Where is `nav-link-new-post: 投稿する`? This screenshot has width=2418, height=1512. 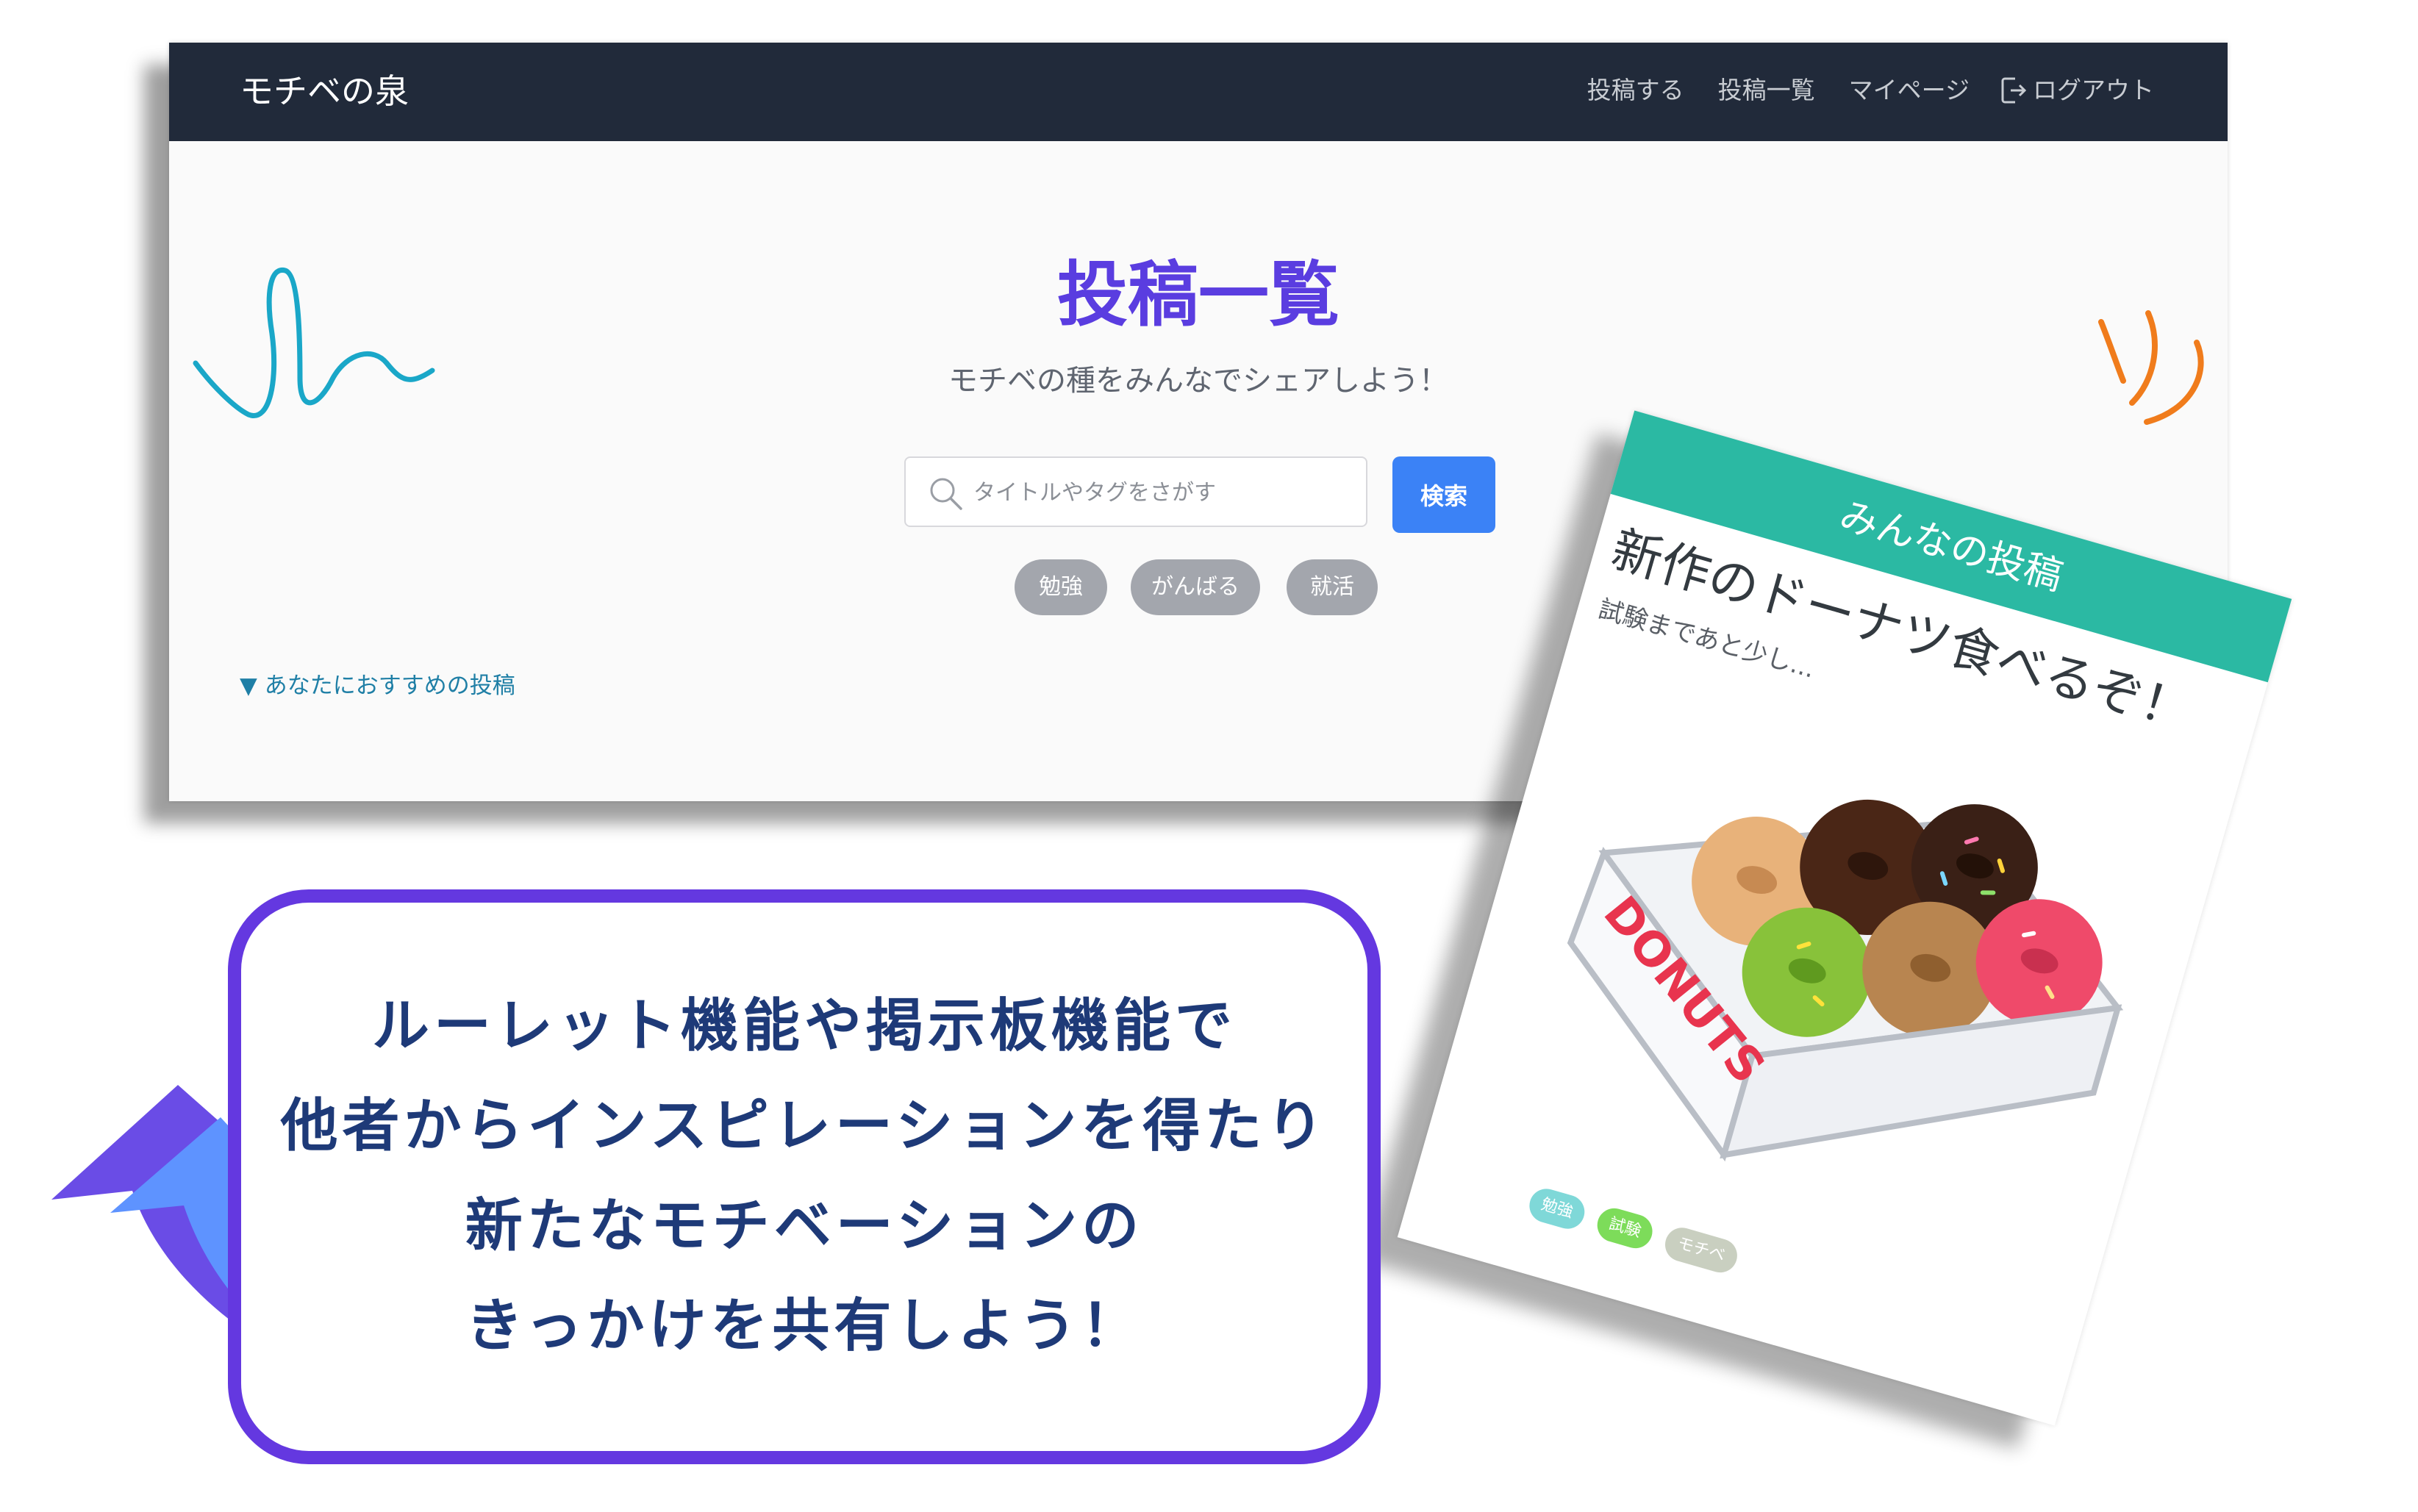 nav-link-new-post: 投稿する is located at coordinates (1635, 90).